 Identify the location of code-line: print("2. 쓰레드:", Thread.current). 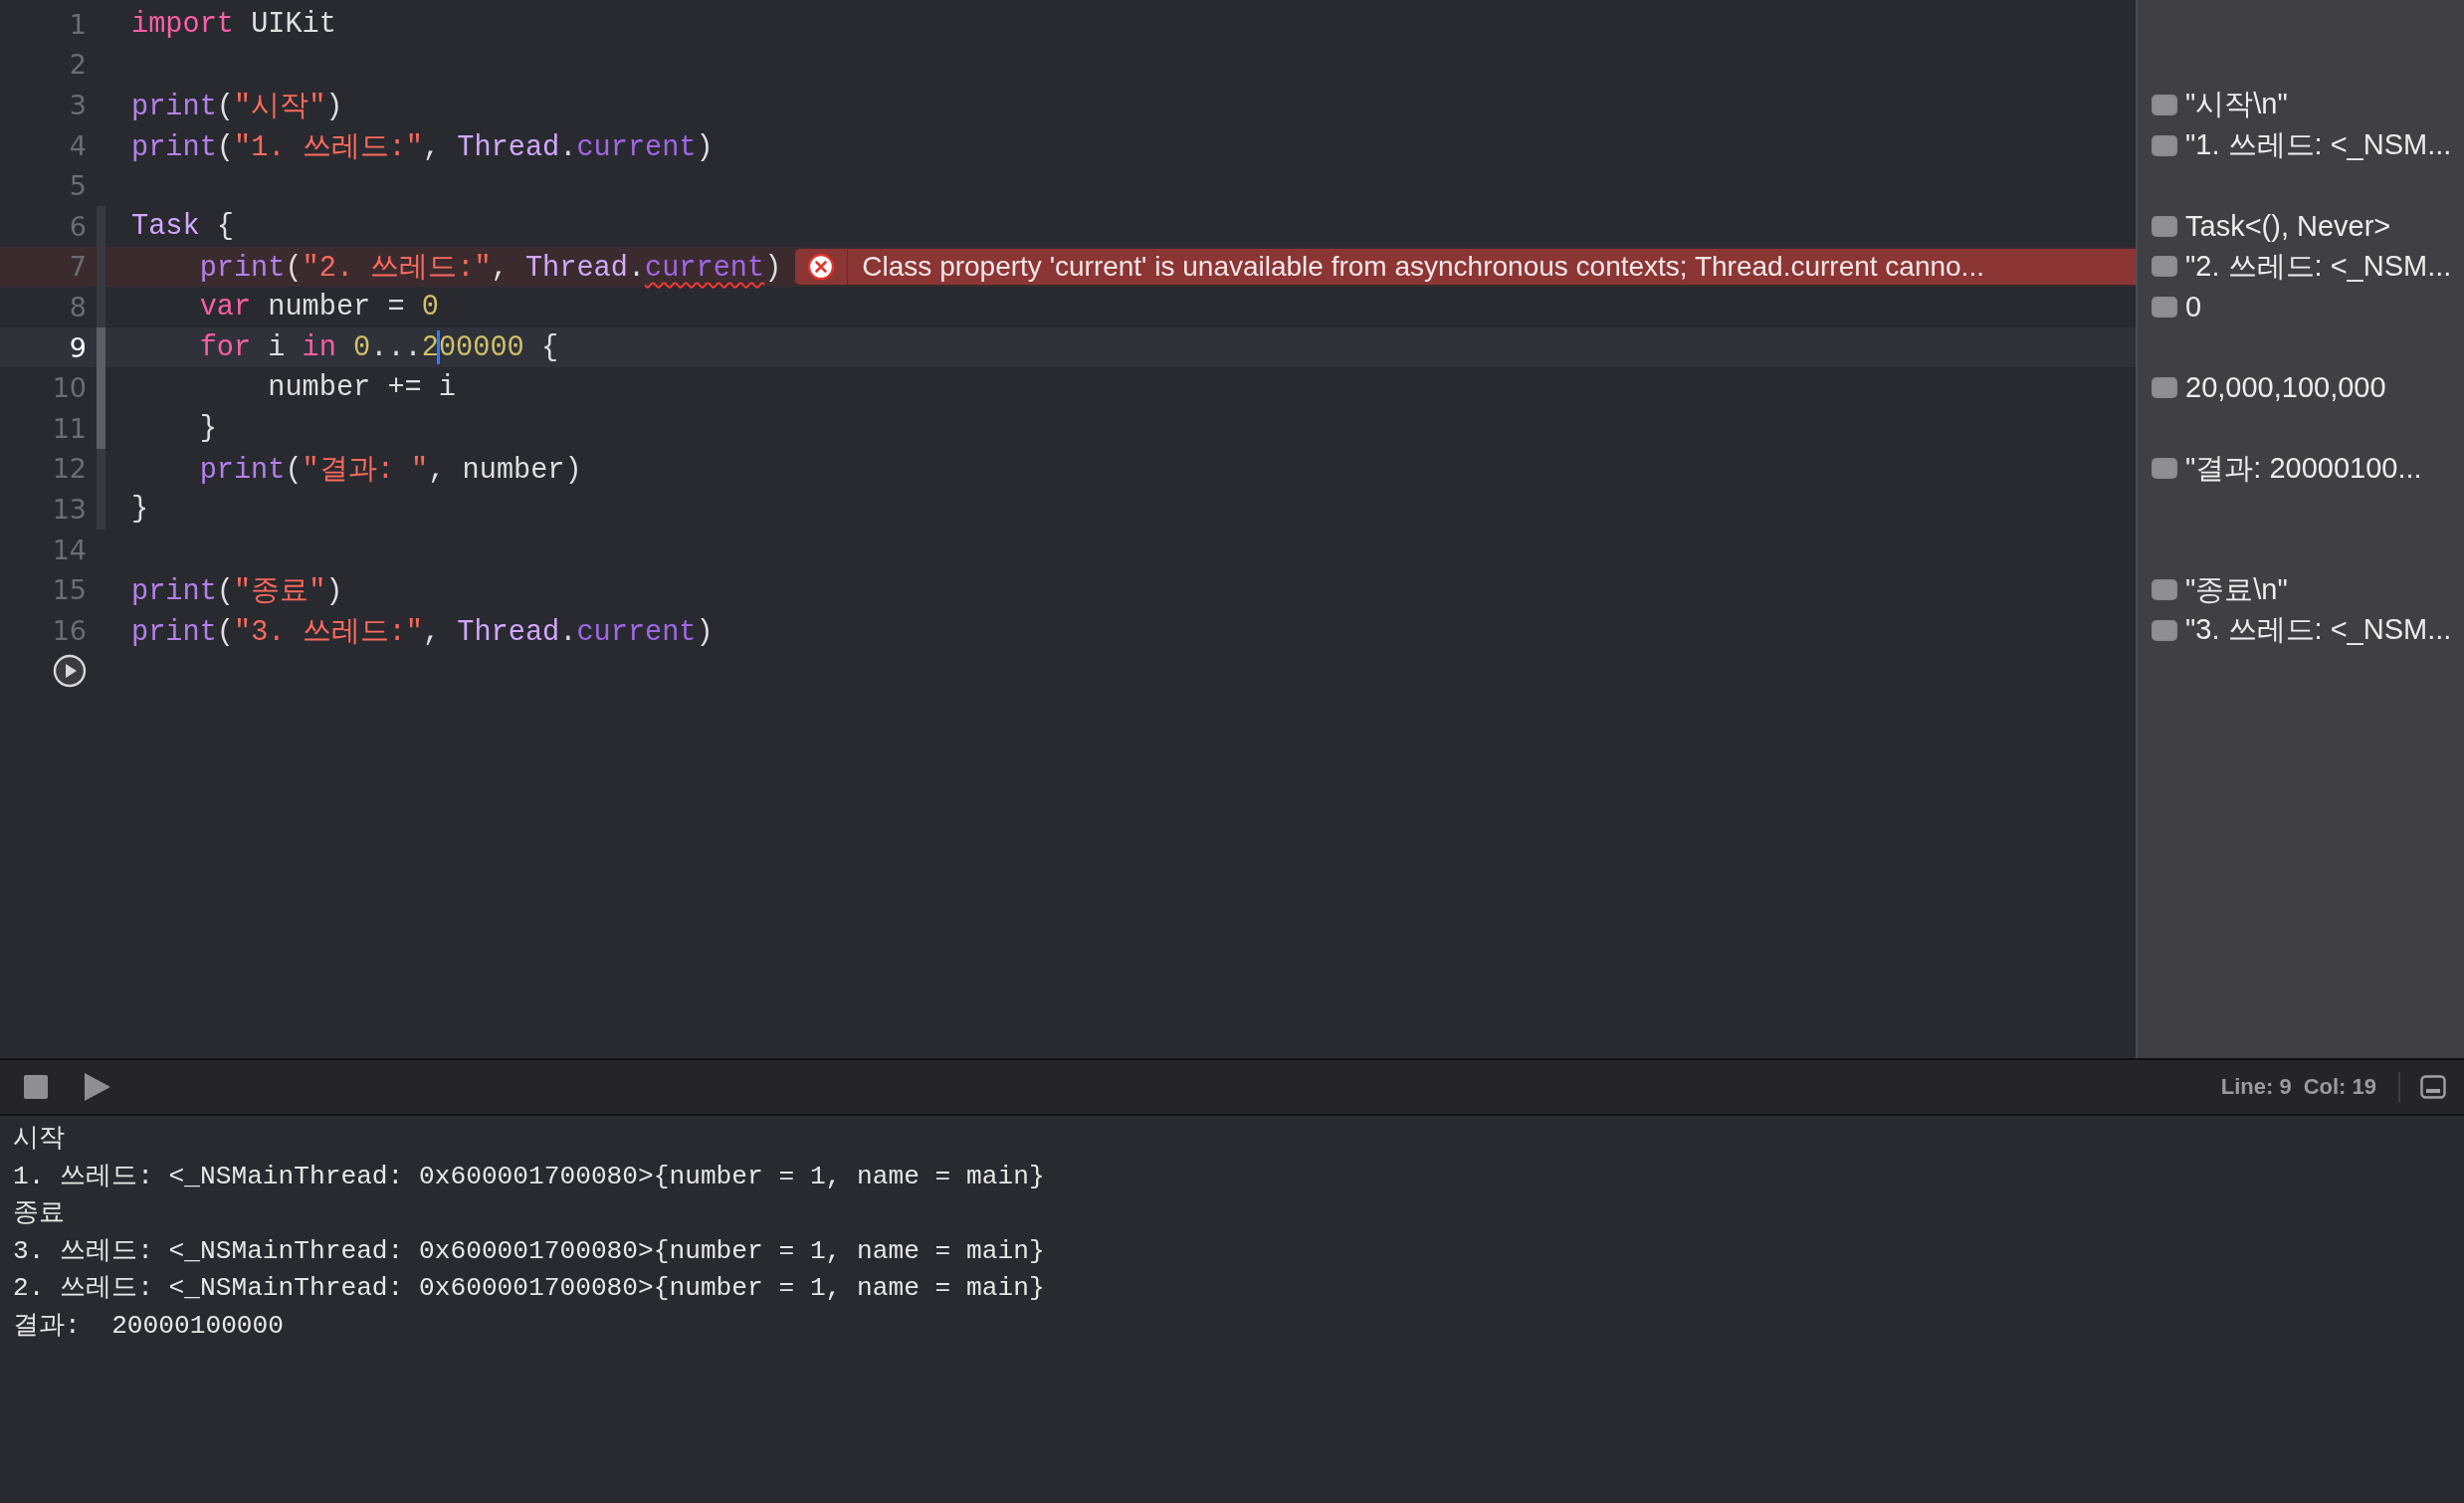
(490, 269).